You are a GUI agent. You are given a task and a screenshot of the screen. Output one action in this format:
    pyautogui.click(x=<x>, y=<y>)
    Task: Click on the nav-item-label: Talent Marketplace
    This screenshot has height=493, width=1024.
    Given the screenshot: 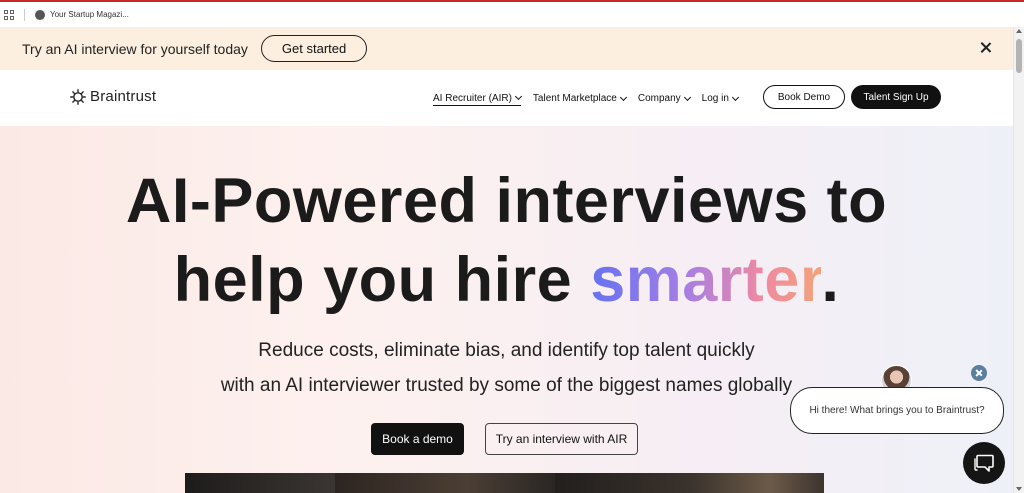 What is the action you would take?
    pyautogui.click(x=574, y=98)
    